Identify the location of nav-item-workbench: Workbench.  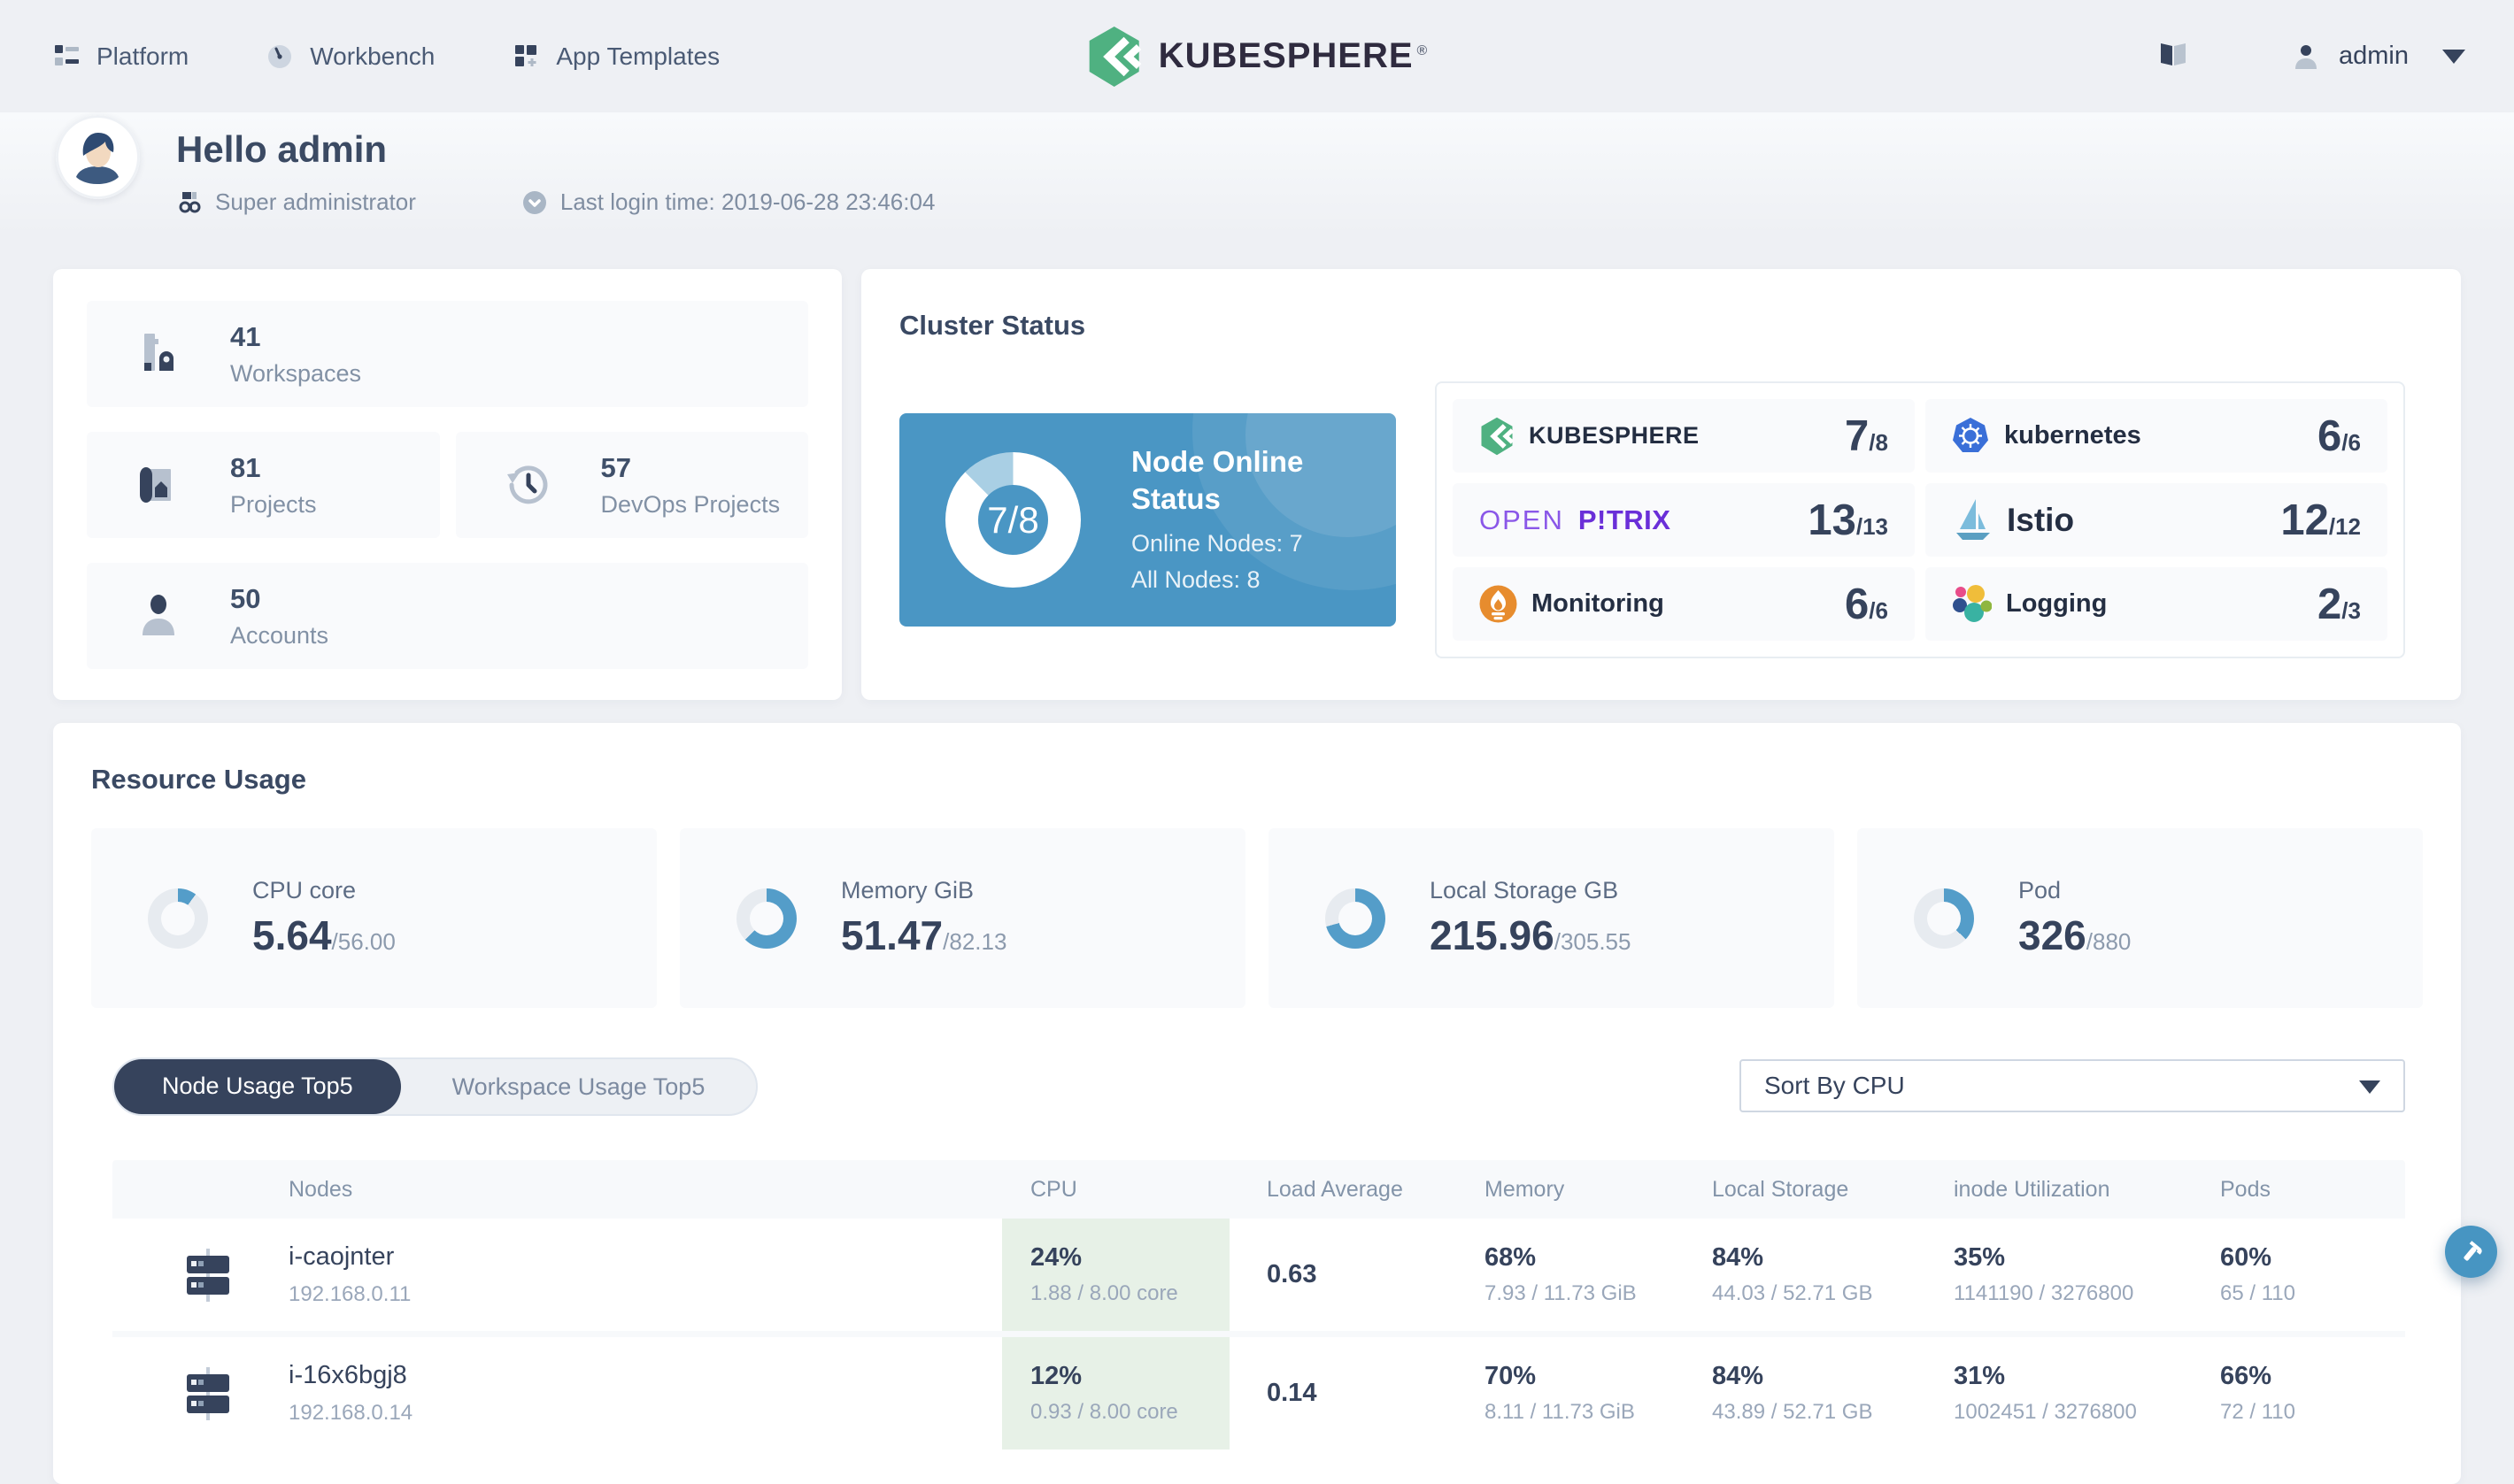
(350, 56).